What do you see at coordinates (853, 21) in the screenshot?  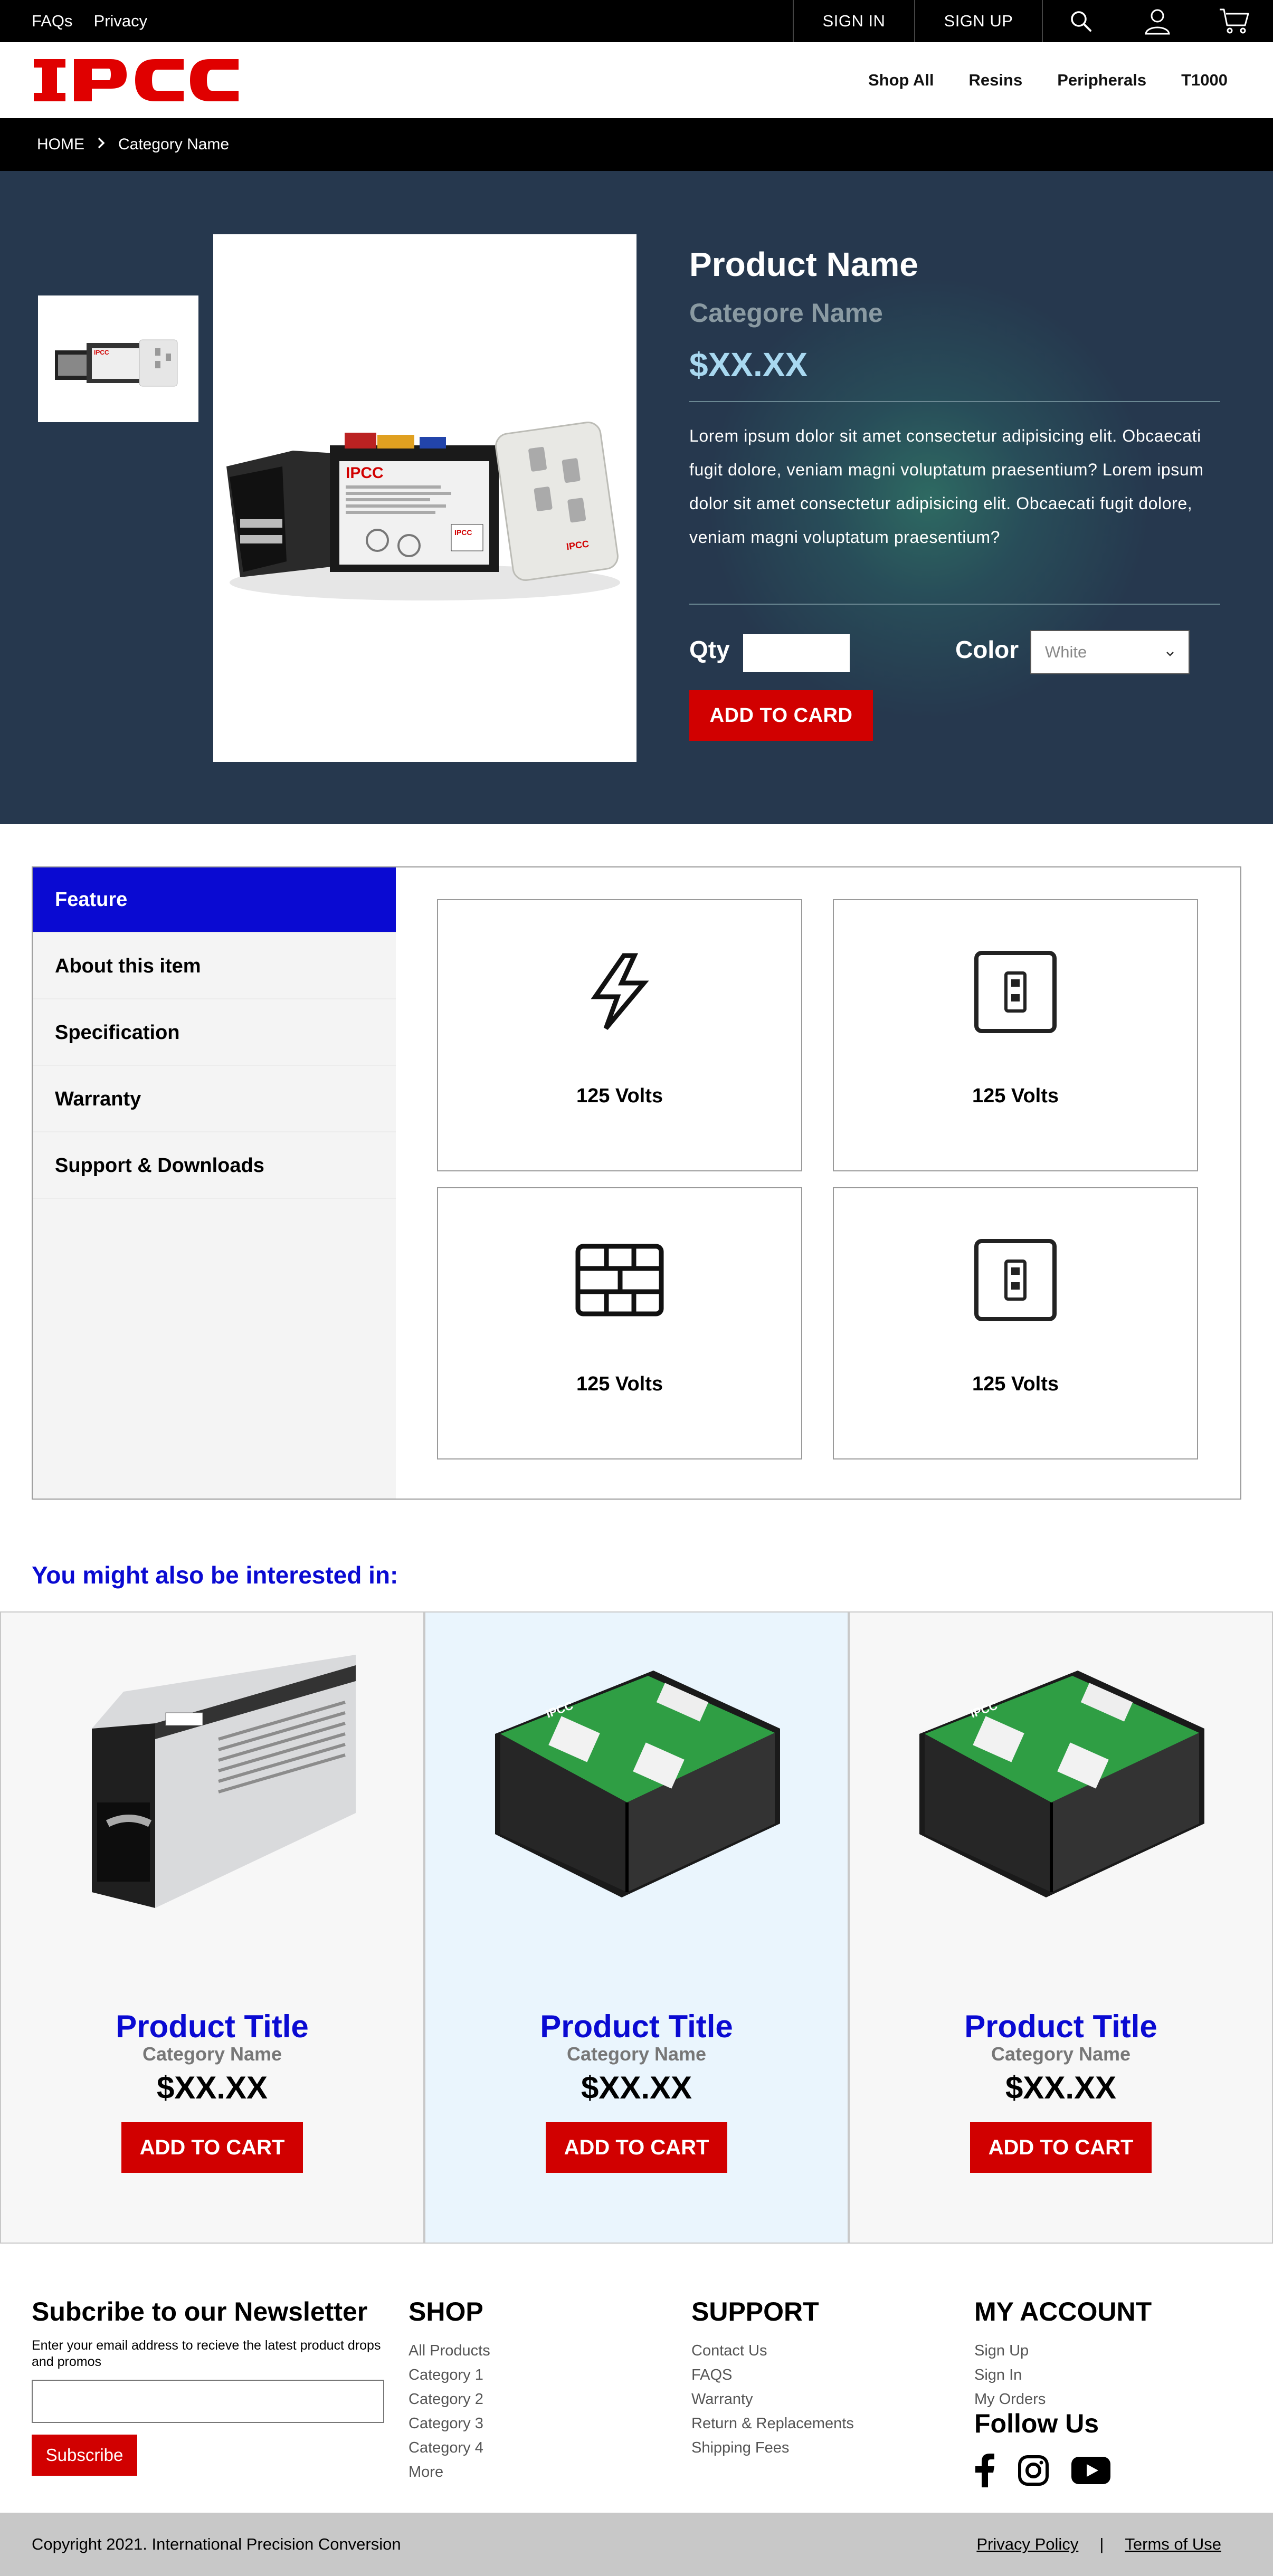 I see `sign-in-button: SIGN IN` at bounding box center [853, 21].